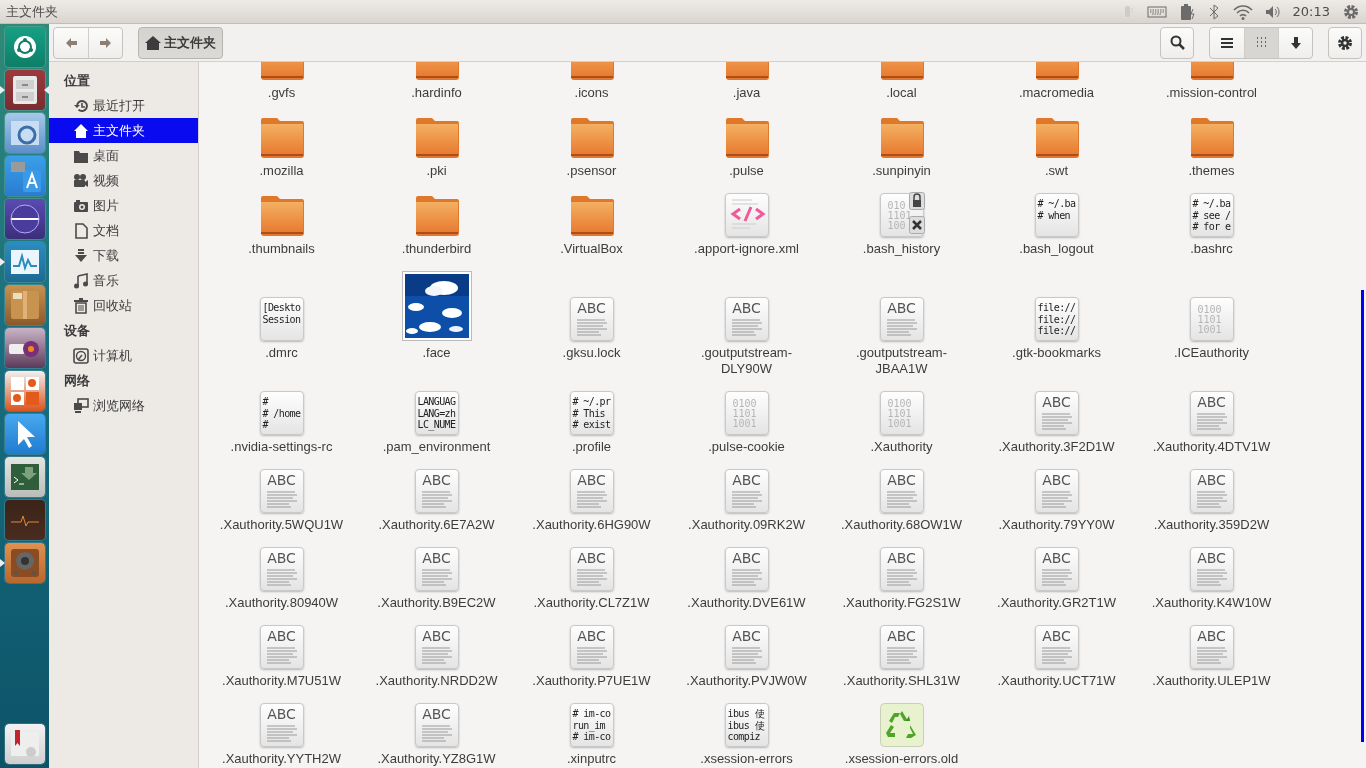 Image resolution: width=1366 pixels, height=768 pixels. Describe the element at coordinates (591, 681) in the screenshot. I see `file-name: .Xauthority.P7UE1W` at that location.